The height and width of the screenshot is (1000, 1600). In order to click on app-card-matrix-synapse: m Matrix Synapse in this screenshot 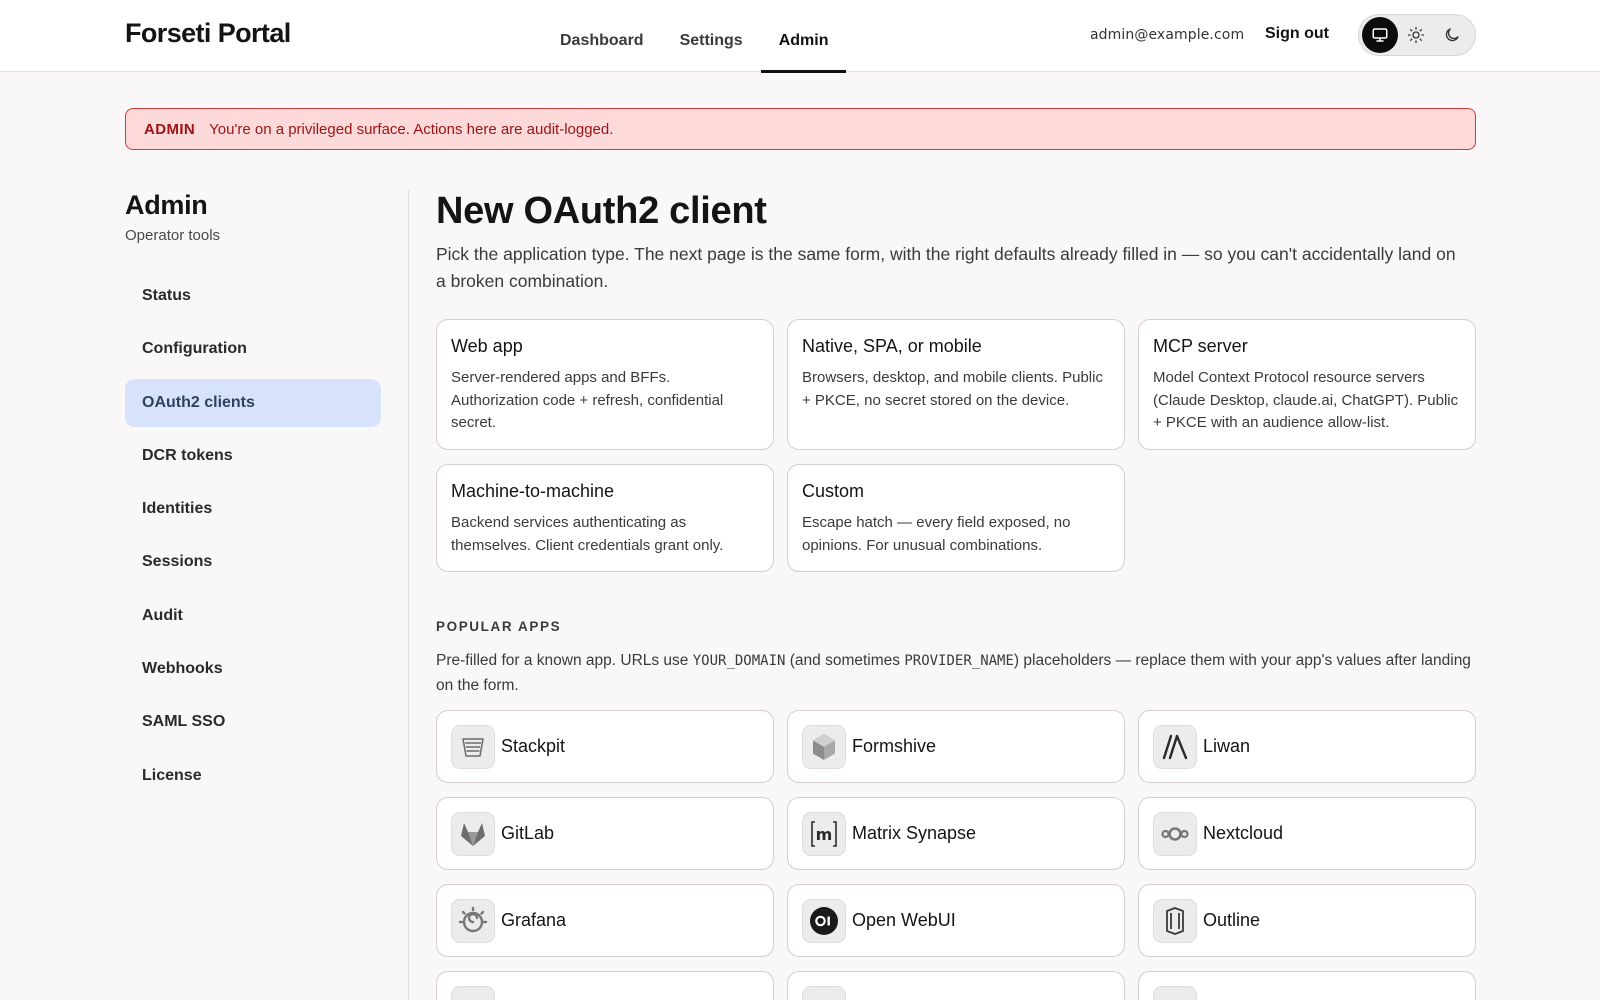, I will do `click(956, 833)`.